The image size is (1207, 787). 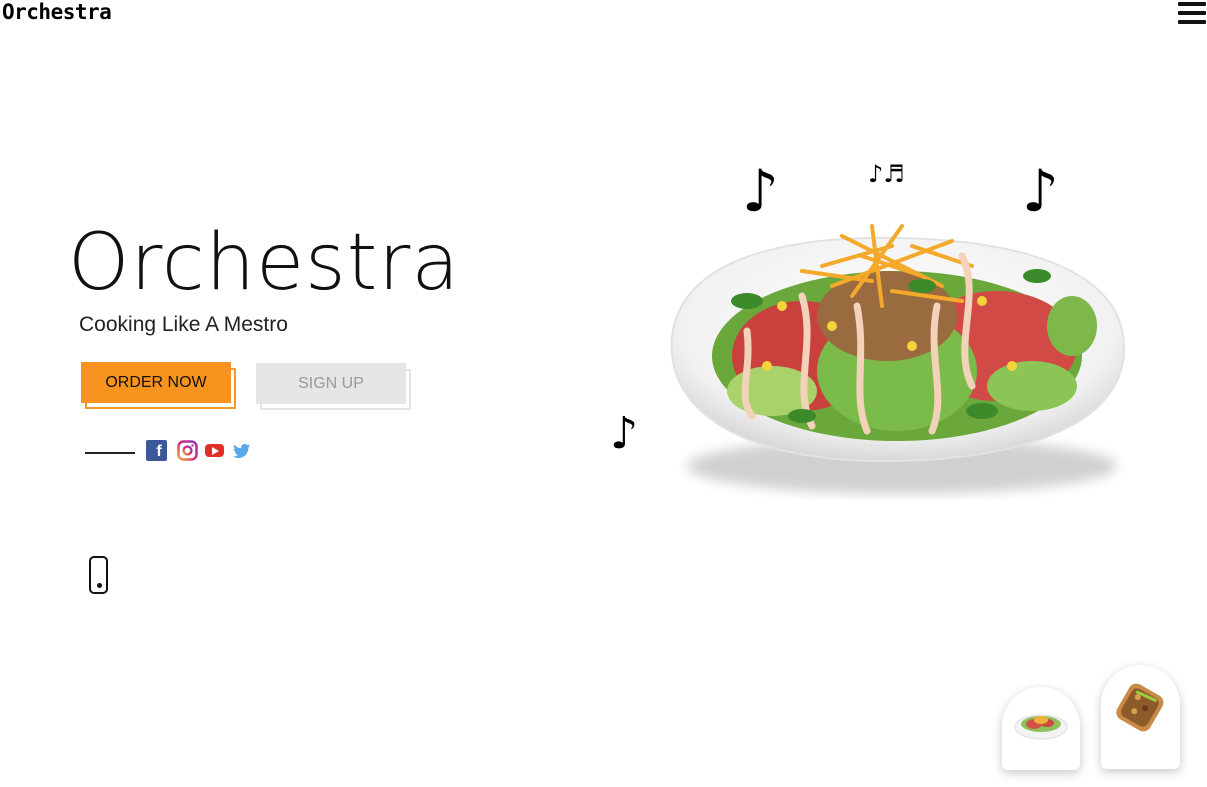 What do you see at coordinates (1140, 707) in the screenshot?
I see `toast-thumbnail-image` at bounding box center [1140, 707].